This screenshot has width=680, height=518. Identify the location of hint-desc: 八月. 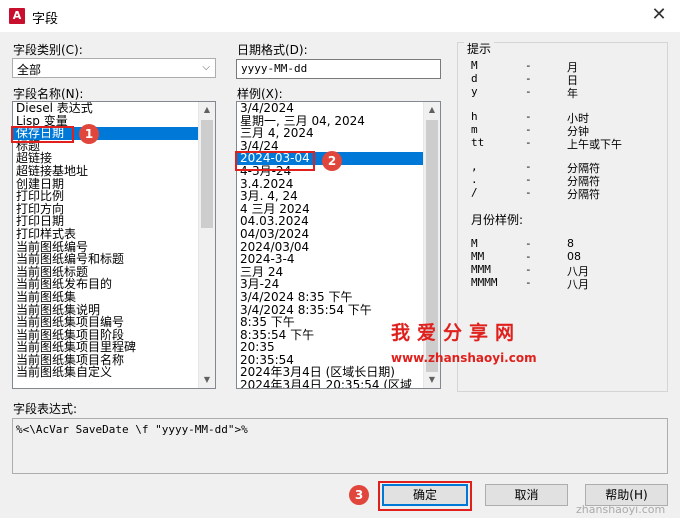
(578, 284).